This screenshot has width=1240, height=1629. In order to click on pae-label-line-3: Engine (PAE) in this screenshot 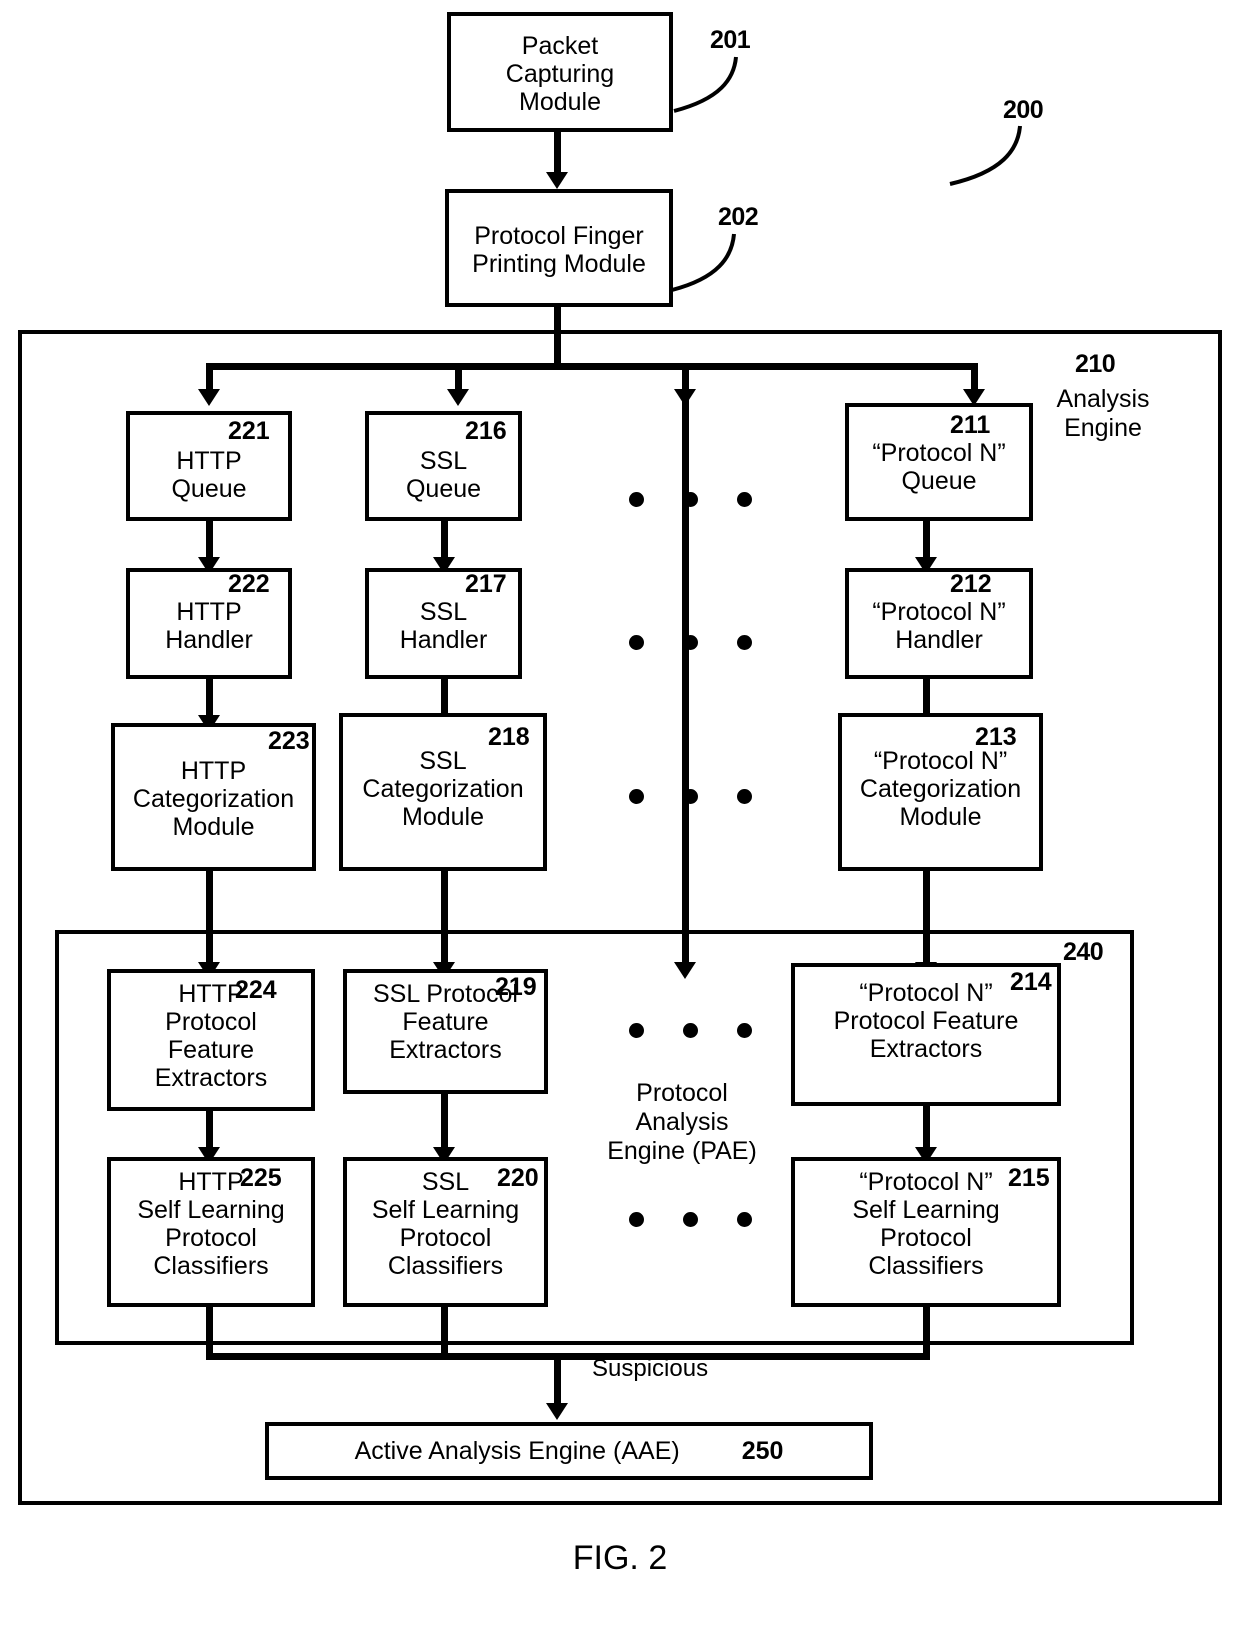, I will do `click(682, 1150)`.